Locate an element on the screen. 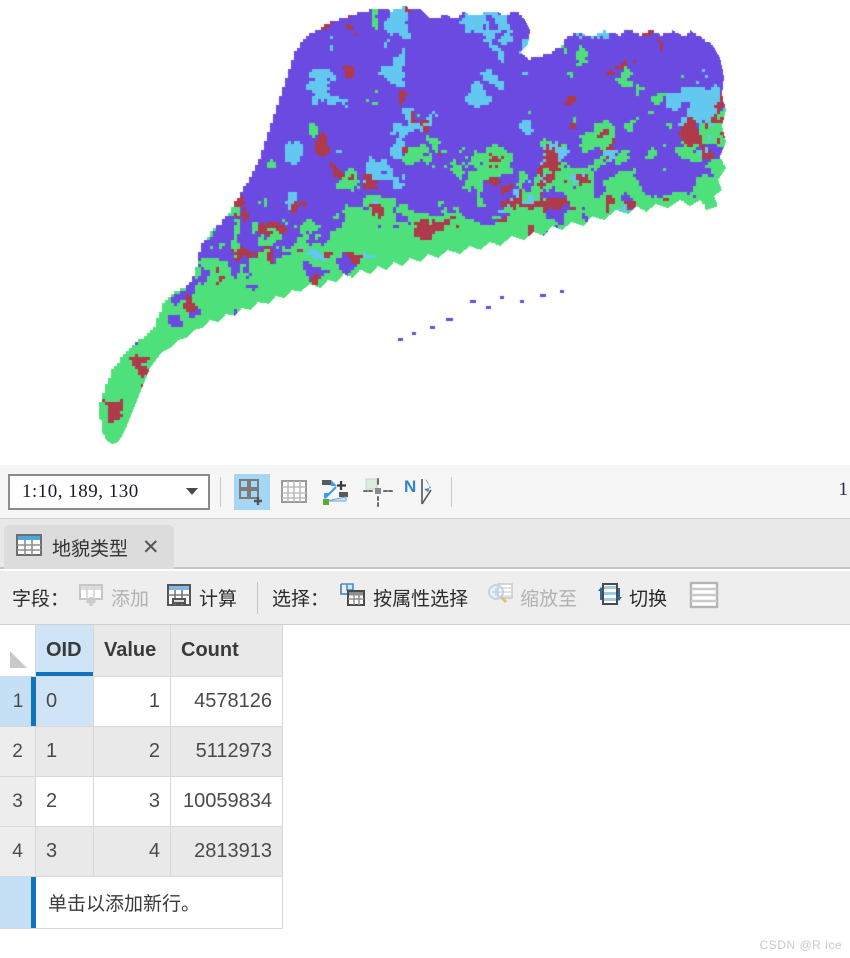  switch-label: 切换 is located at coordinates (648, 599).